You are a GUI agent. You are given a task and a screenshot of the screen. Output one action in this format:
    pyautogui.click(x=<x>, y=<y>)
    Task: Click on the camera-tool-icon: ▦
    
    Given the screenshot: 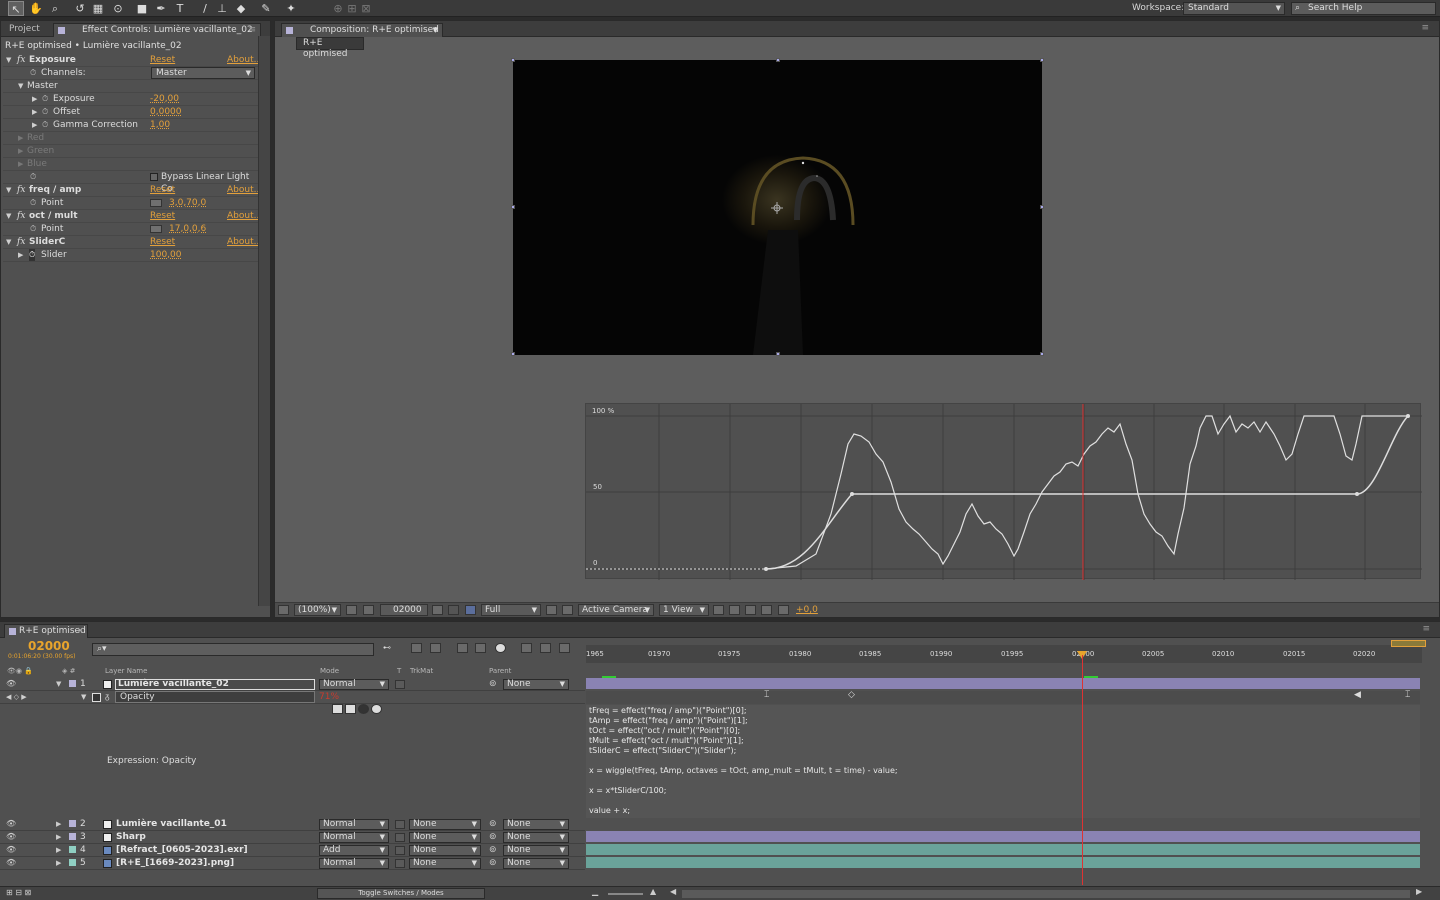 What is the action you would take?
    pyautogui.click(x=98, y=8)
    